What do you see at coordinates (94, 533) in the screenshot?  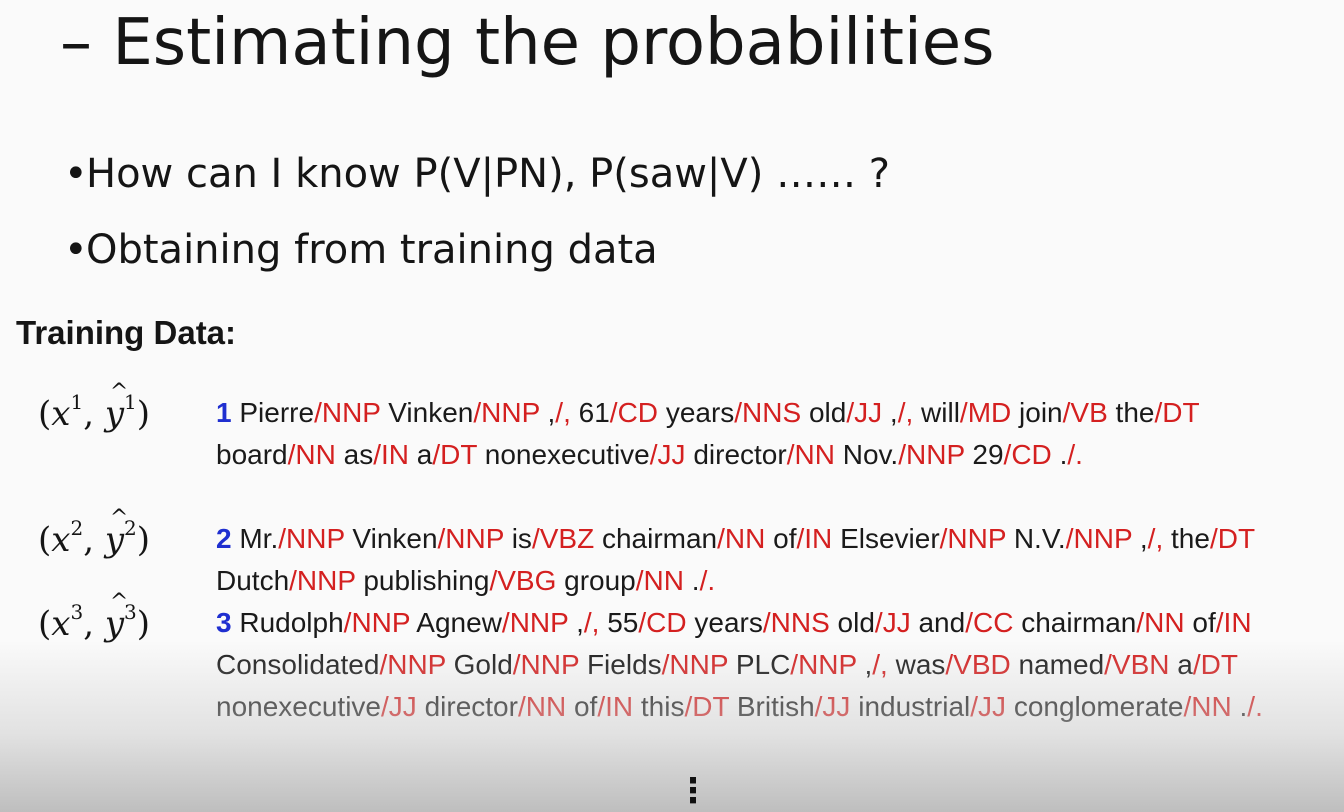 I see `example-pair-label: (x2, y2)` at bounding box center [94, 533].